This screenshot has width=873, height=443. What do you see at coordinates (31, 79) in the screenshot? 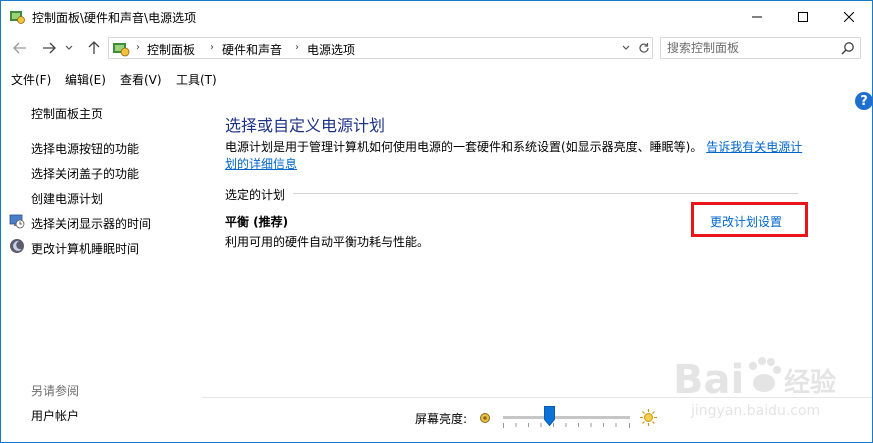
I see `menu-file: 文件(F)` at bounding box center [31, 79].